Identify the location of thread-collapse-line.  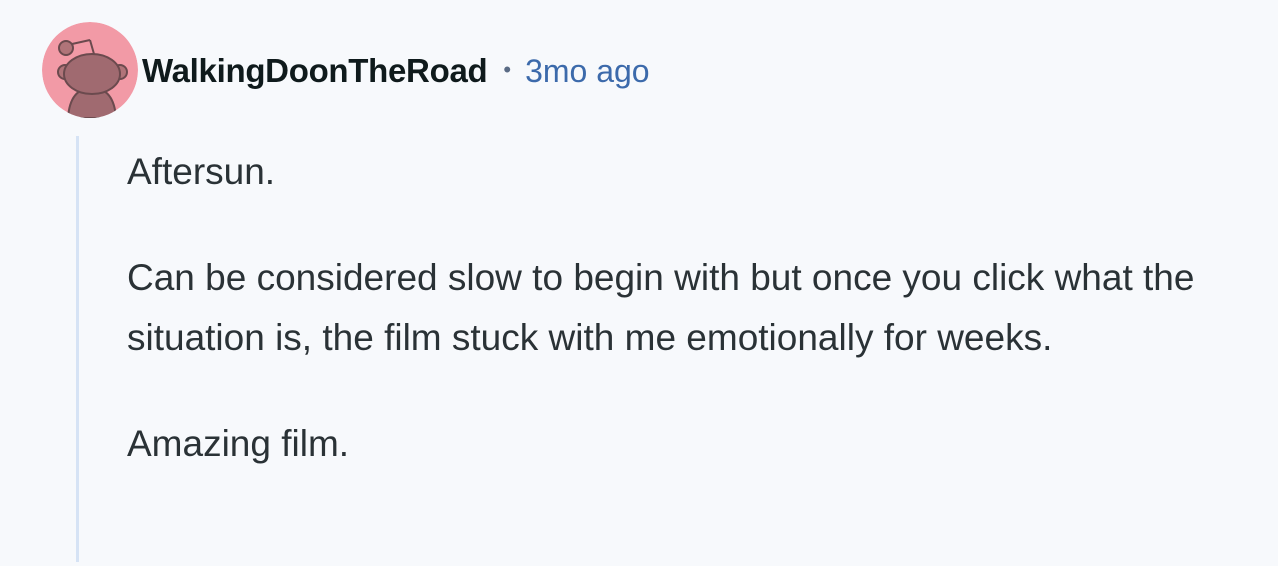
(77, 349).